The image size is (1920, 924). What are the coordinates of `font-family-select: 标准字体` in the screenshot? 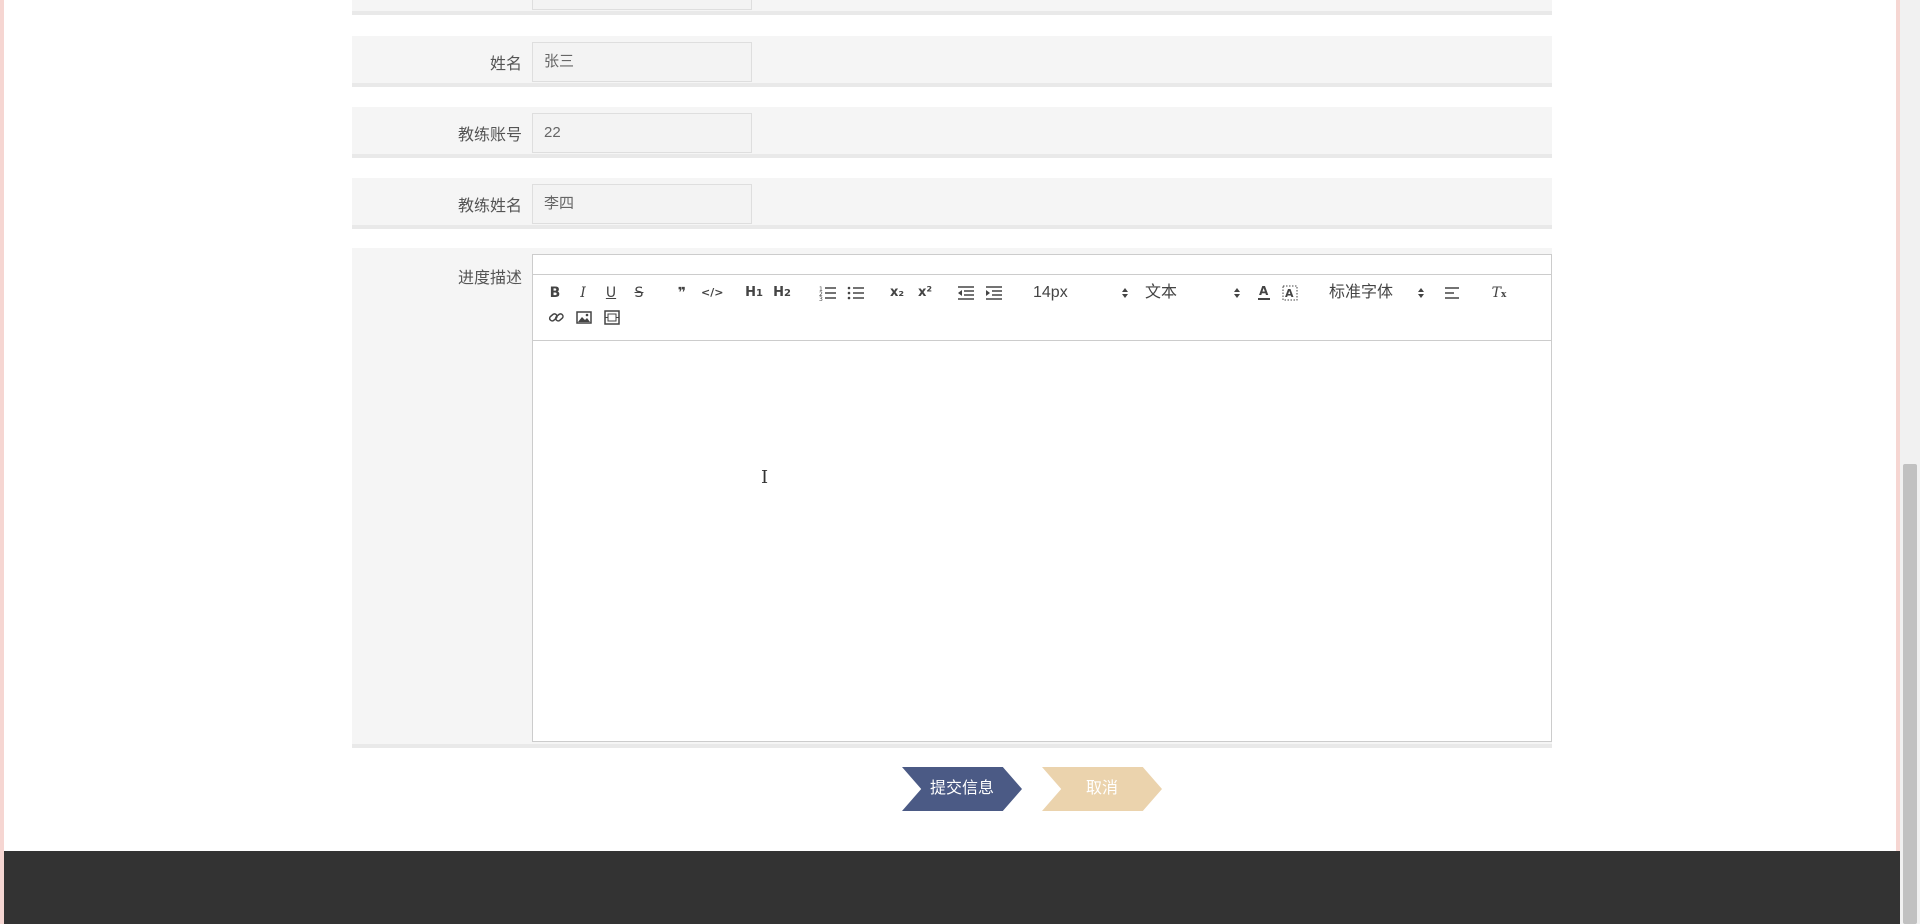 It's located at (1378, 293).